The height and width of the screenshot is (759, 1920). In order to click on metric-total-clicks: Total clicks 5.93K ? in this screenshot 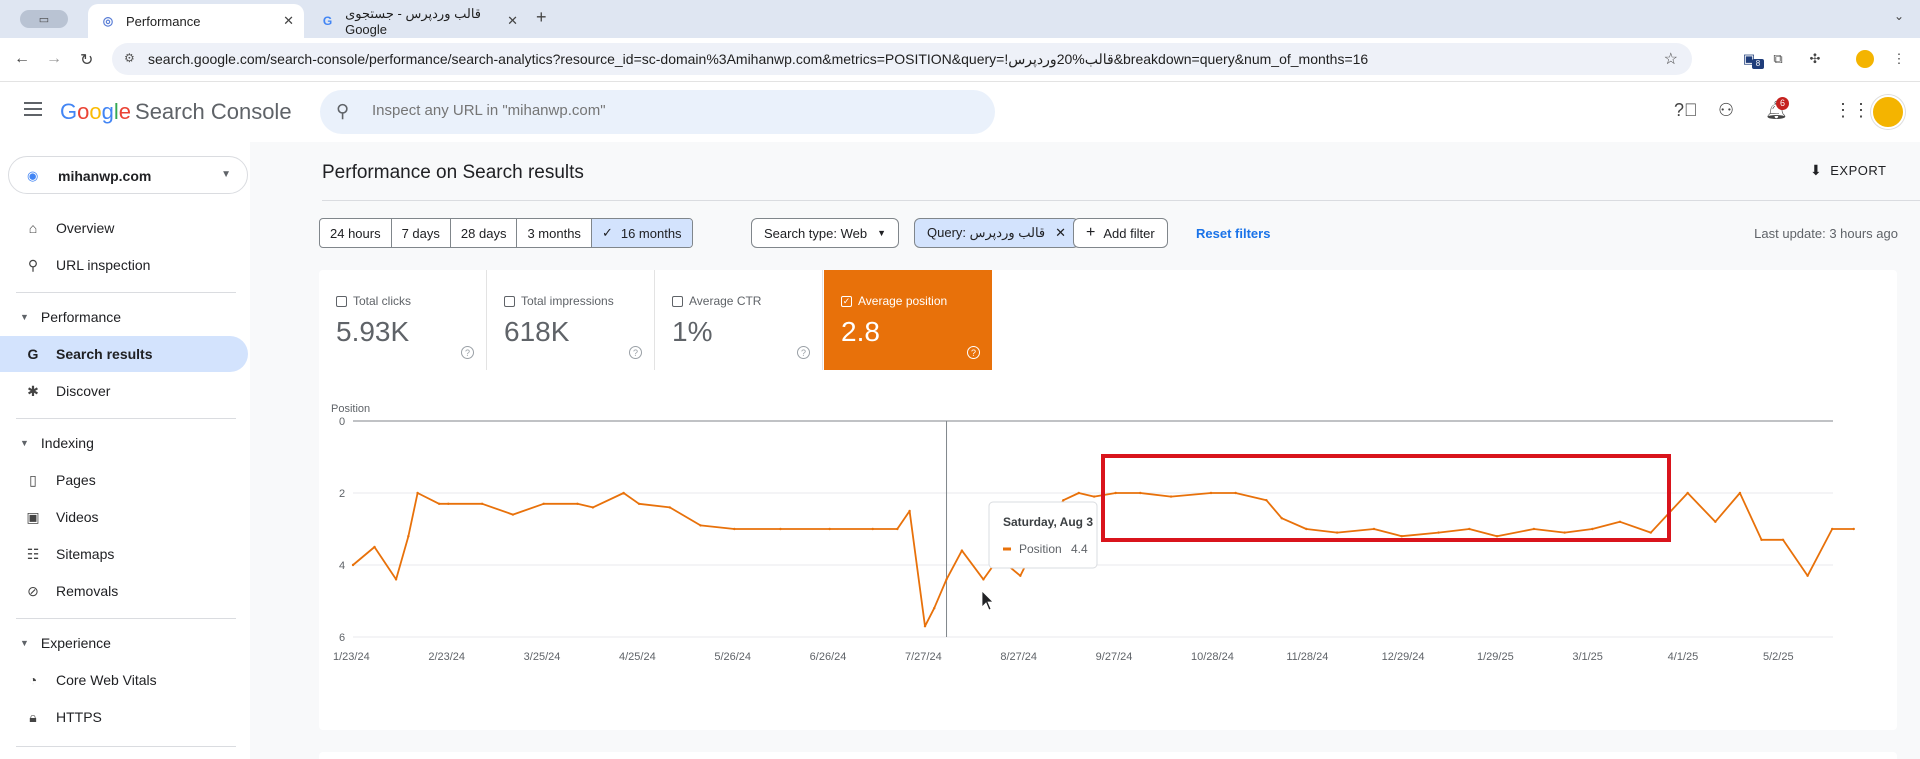, I will do `click(403, 320)`.